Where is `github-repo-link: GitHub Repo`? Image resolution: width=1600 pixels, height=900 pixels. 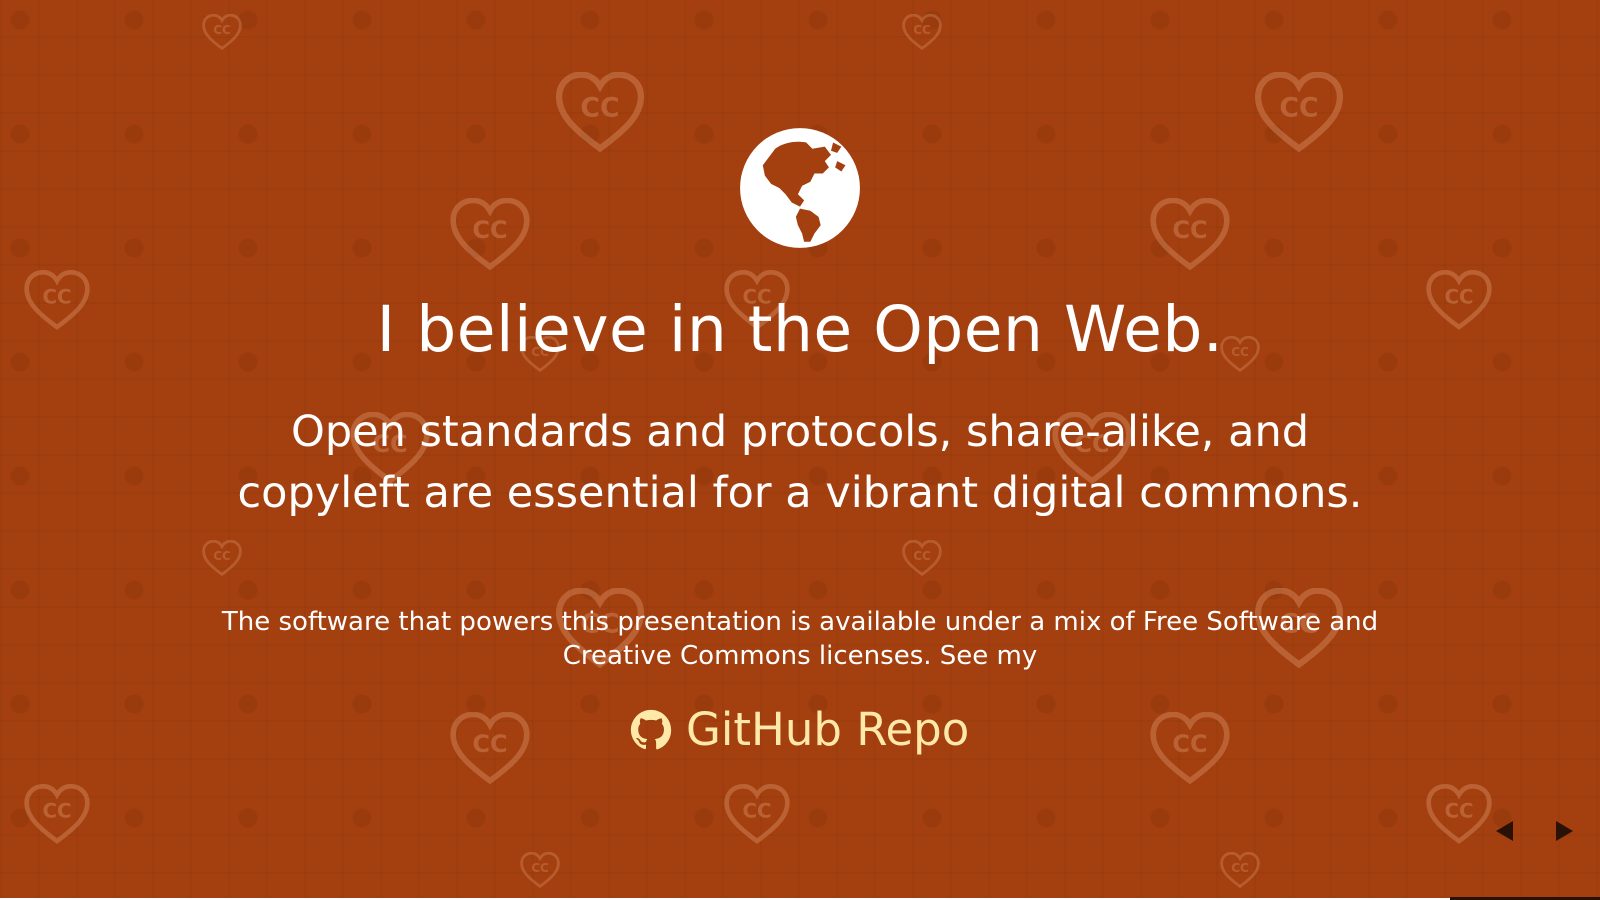 github-repo-link: GitHub Repo is located at coordinates (799, 730).